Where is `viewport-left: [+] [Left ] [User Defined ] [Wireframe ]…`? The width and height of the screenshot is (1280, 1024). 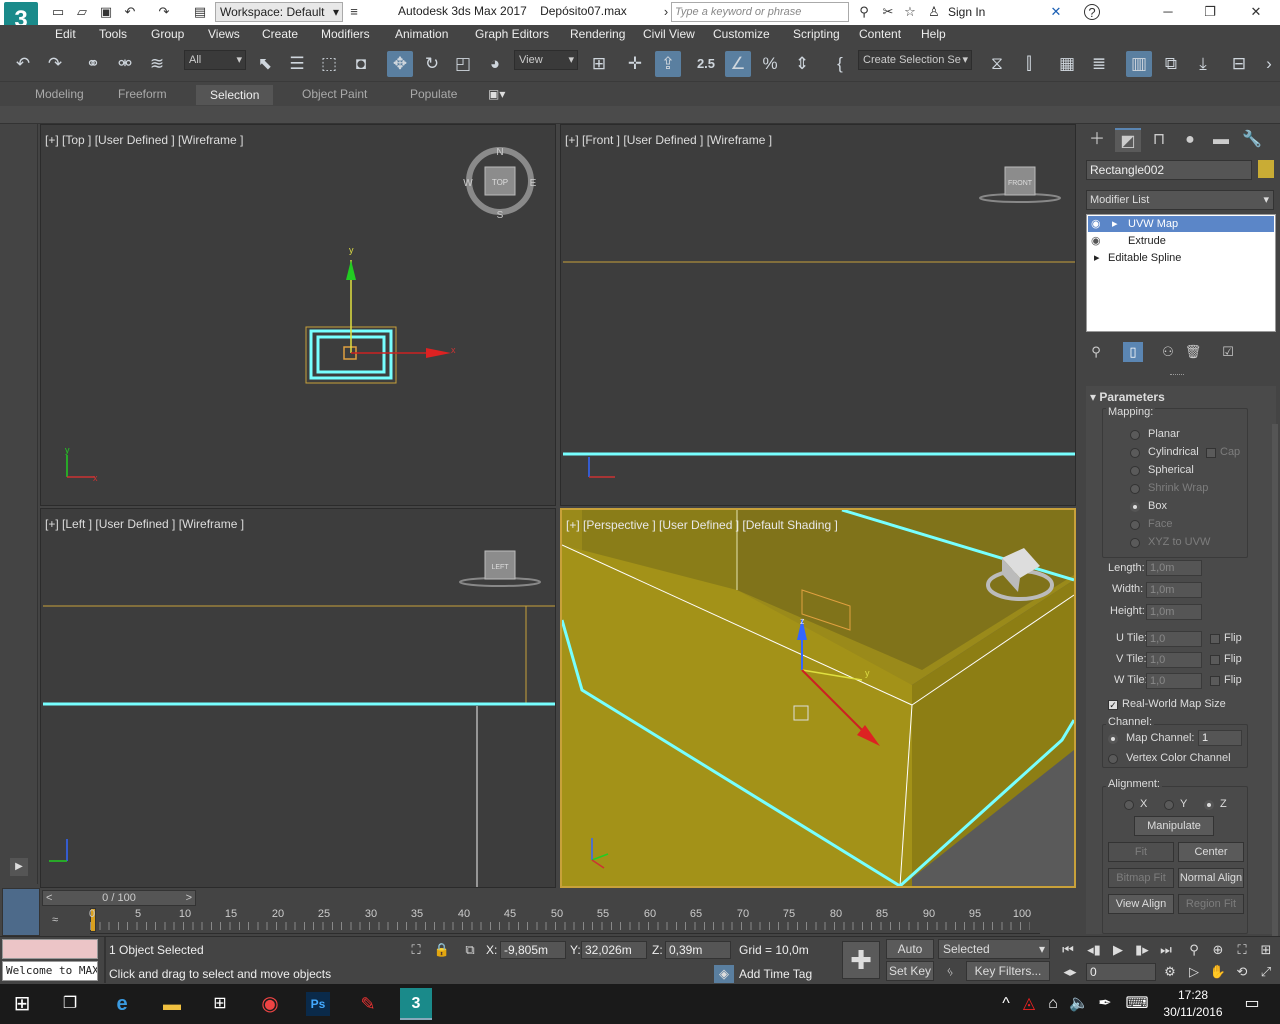 viewport-left: [+] [Left ] [User Defined ] [Wireframe ]… is located at coordinates (298, 698).